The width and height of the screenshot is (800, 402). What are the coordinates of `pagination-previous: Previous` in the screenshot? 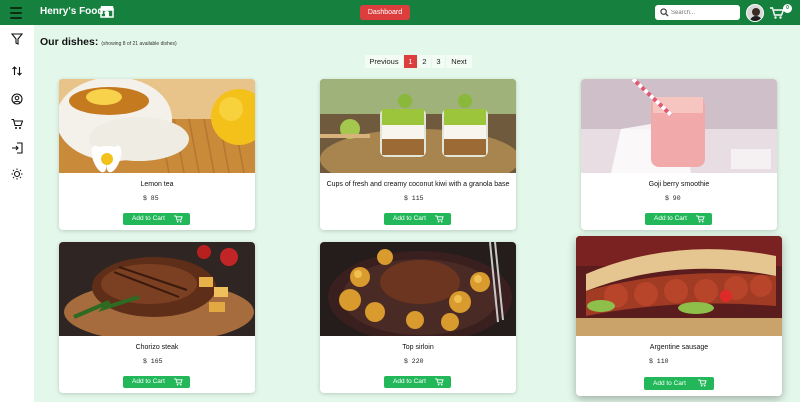 It's located at (384, 61).